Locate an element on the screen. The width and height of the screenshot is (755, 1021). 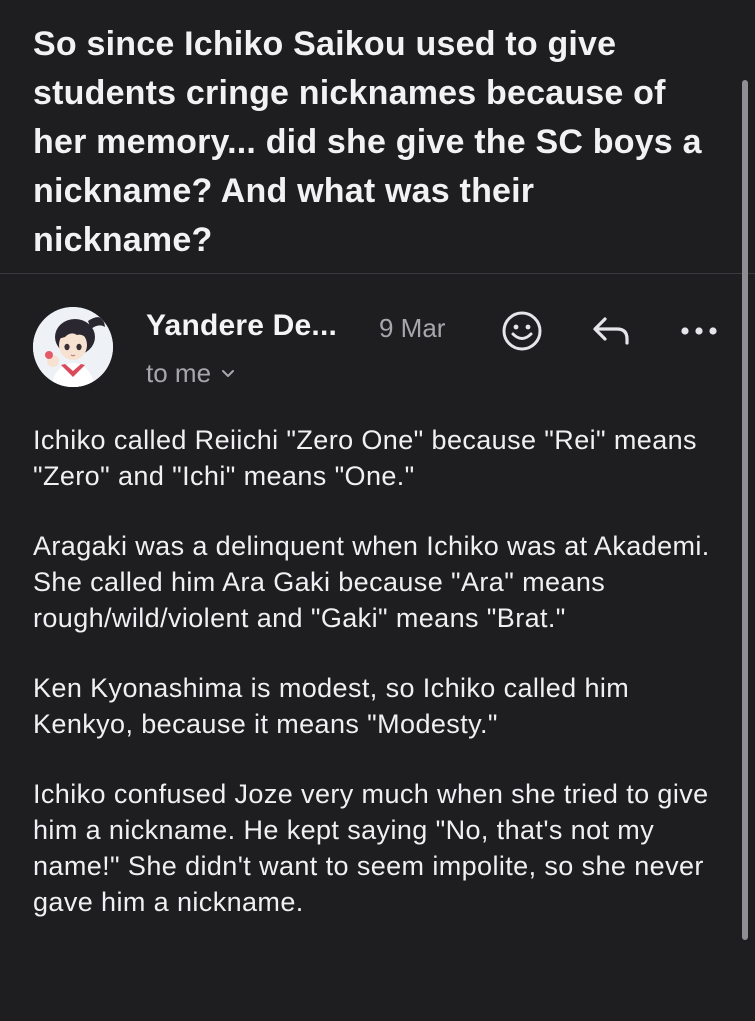
sender-avatar is located at coordinates (73, 347).